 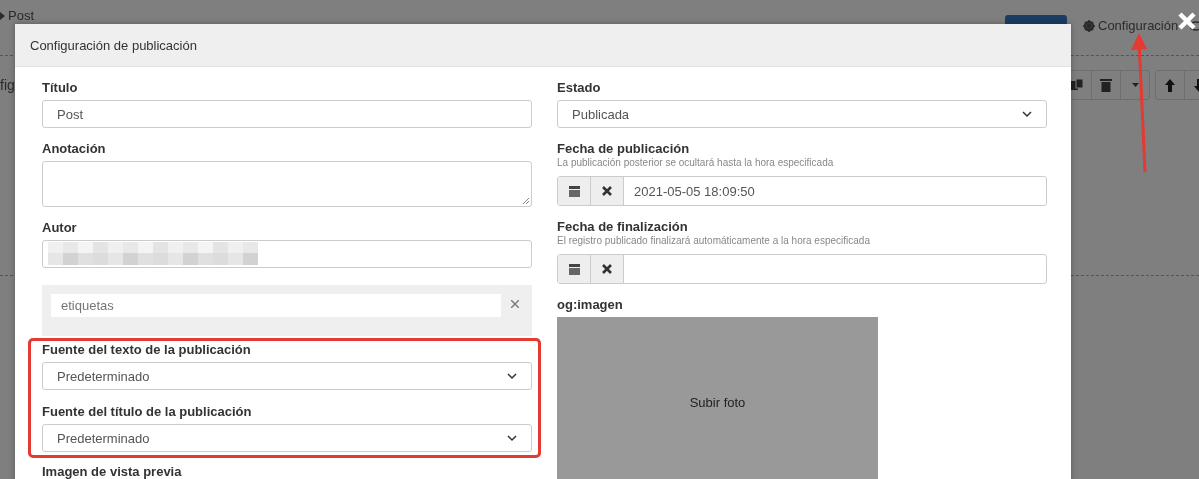 I want to click on breadcrumb-item: Post, so click(x=21, y=15).